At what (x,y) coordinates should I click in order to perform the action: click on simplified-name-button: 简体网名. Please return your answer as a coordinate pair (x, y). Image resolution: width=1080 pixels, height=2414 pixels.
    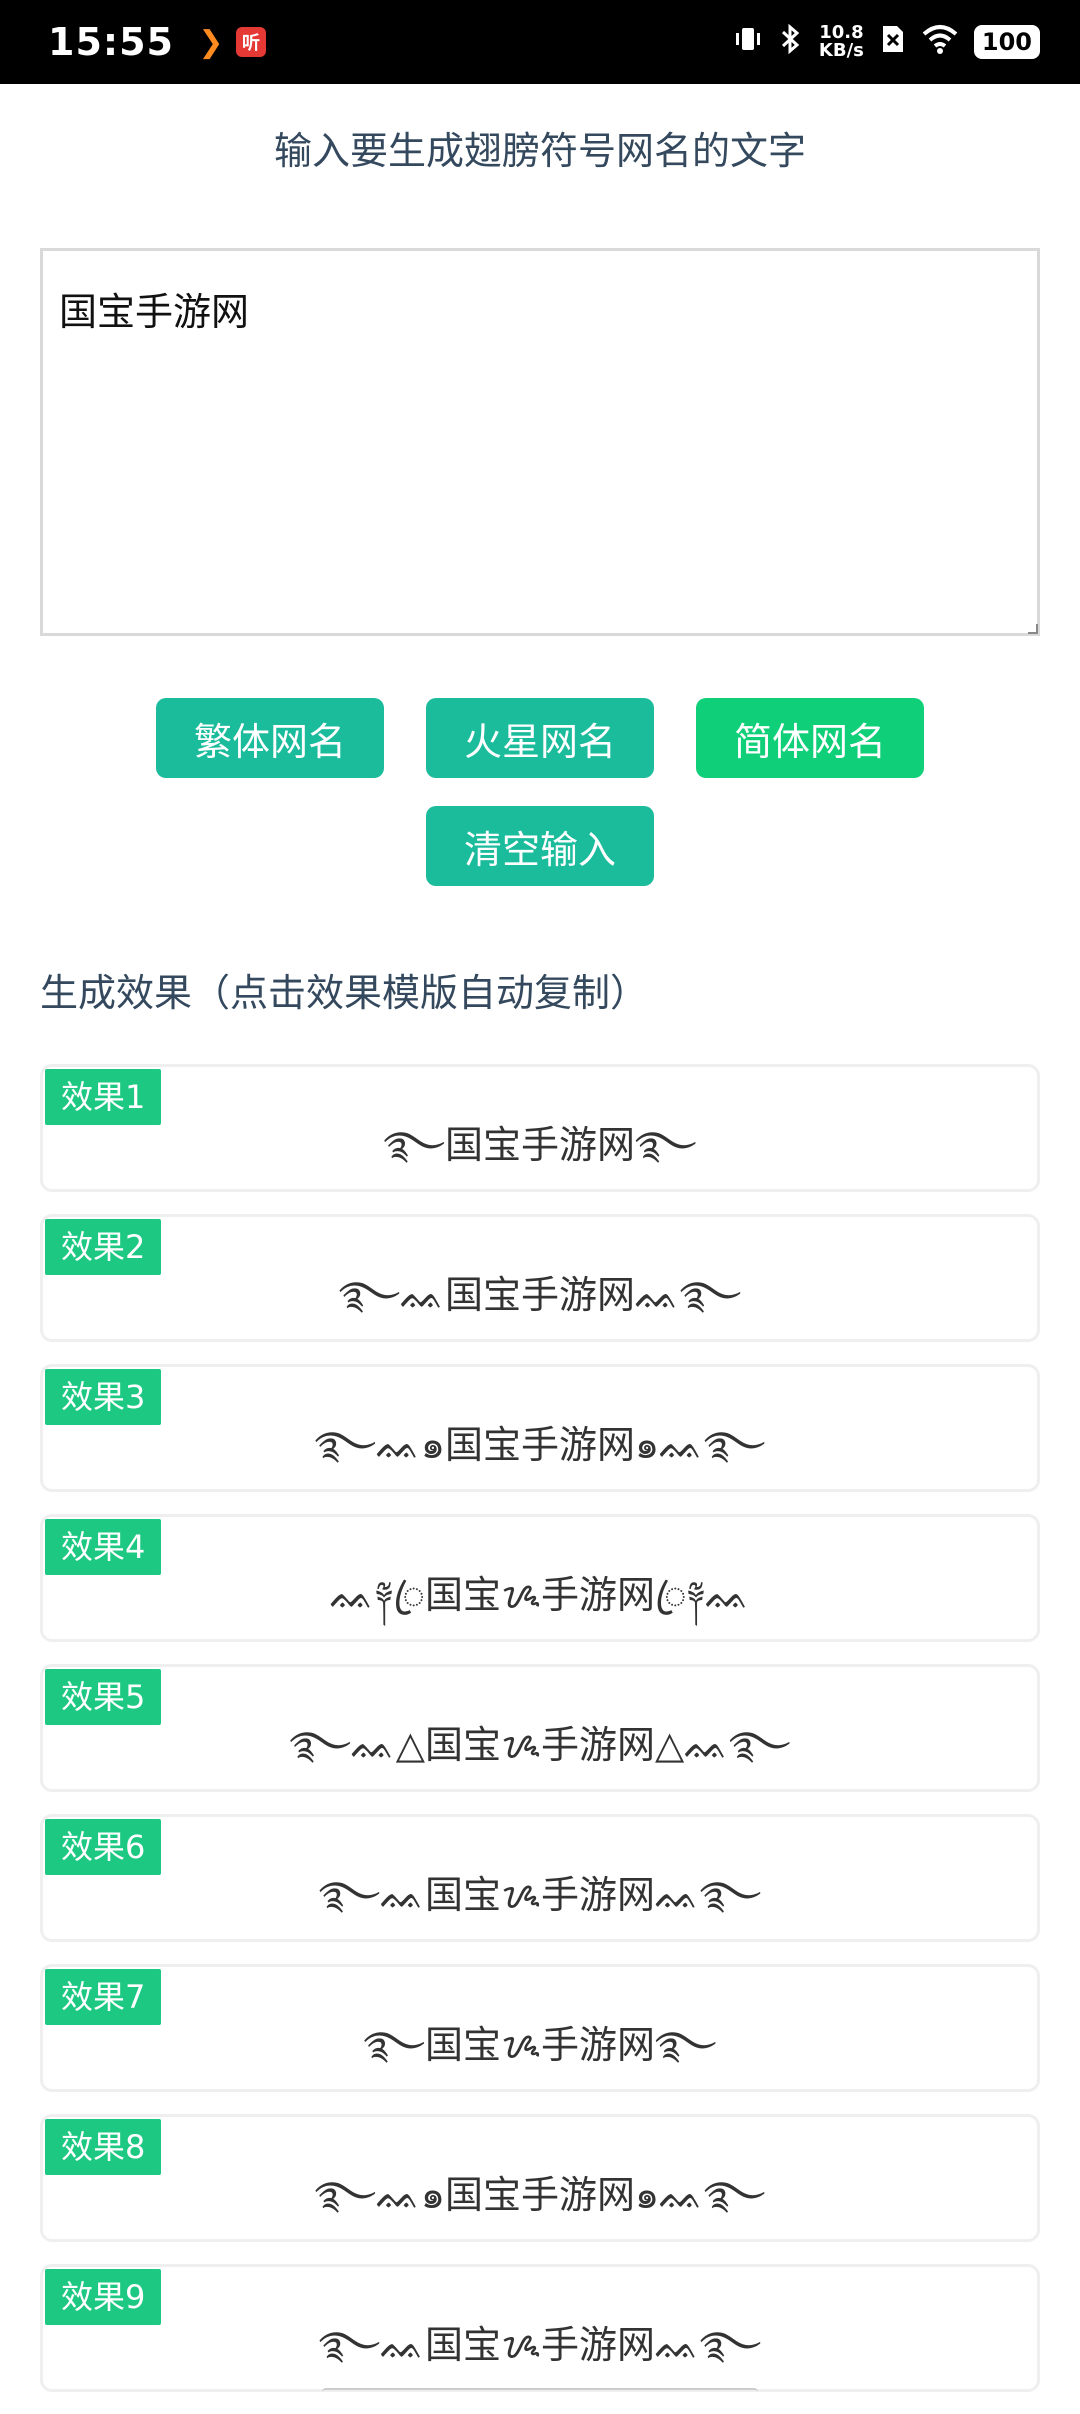
    Looking at the image, I should click on (810, 738).